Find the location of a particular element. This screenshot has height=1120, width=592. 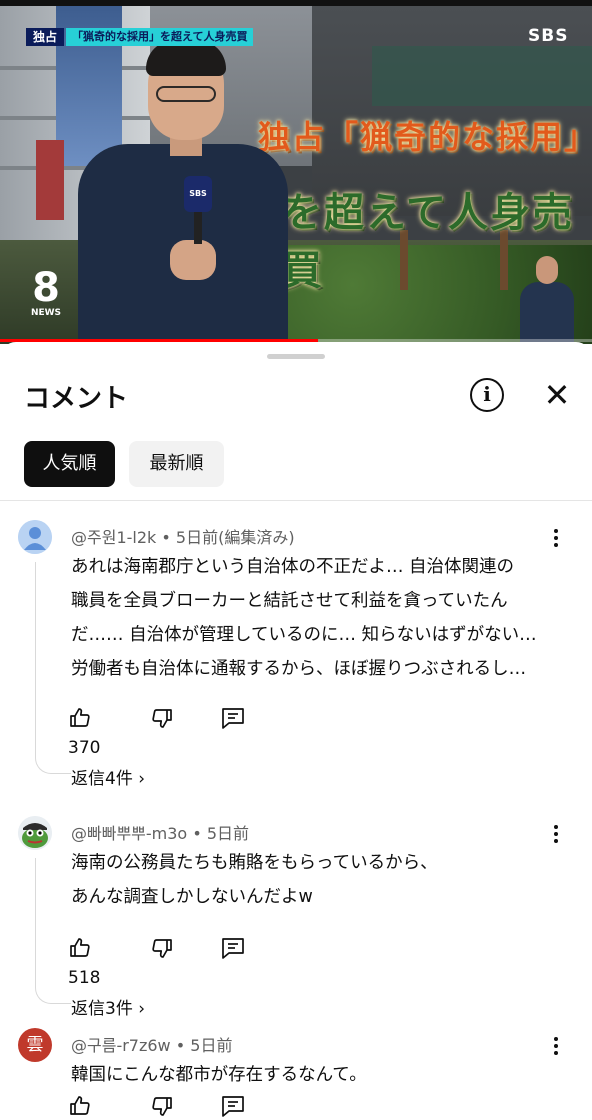

comment-meta: @빠빠뿌뿌-m3o • 5日前 is located at coordinates (160, 833).